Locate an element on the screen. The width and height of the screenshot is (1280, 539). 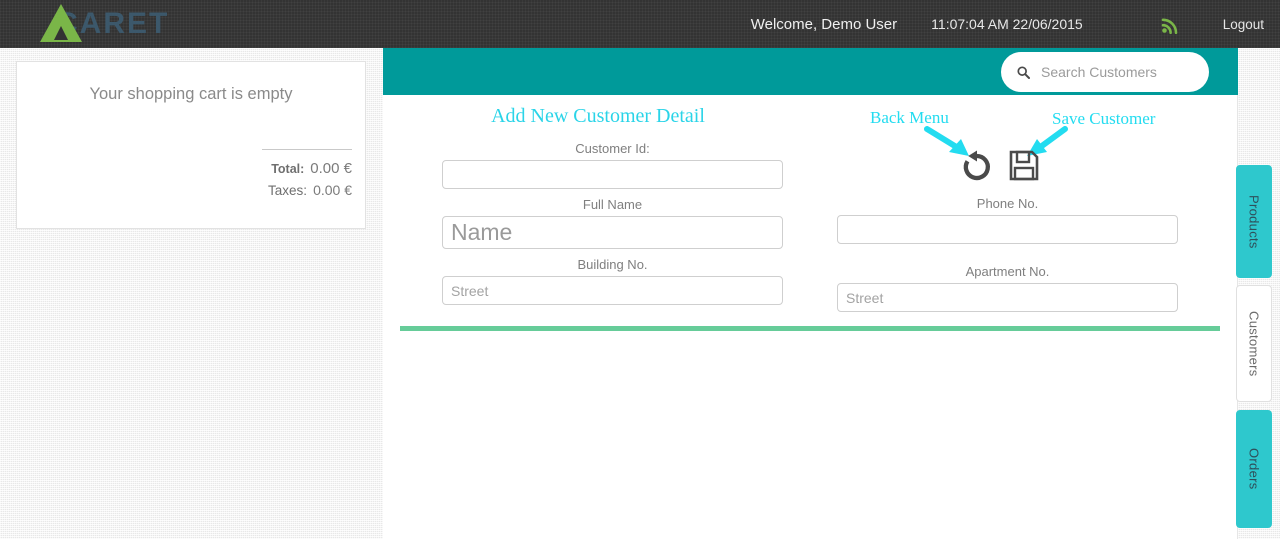
right-column-spacer is located at coordinates (1007, 163).